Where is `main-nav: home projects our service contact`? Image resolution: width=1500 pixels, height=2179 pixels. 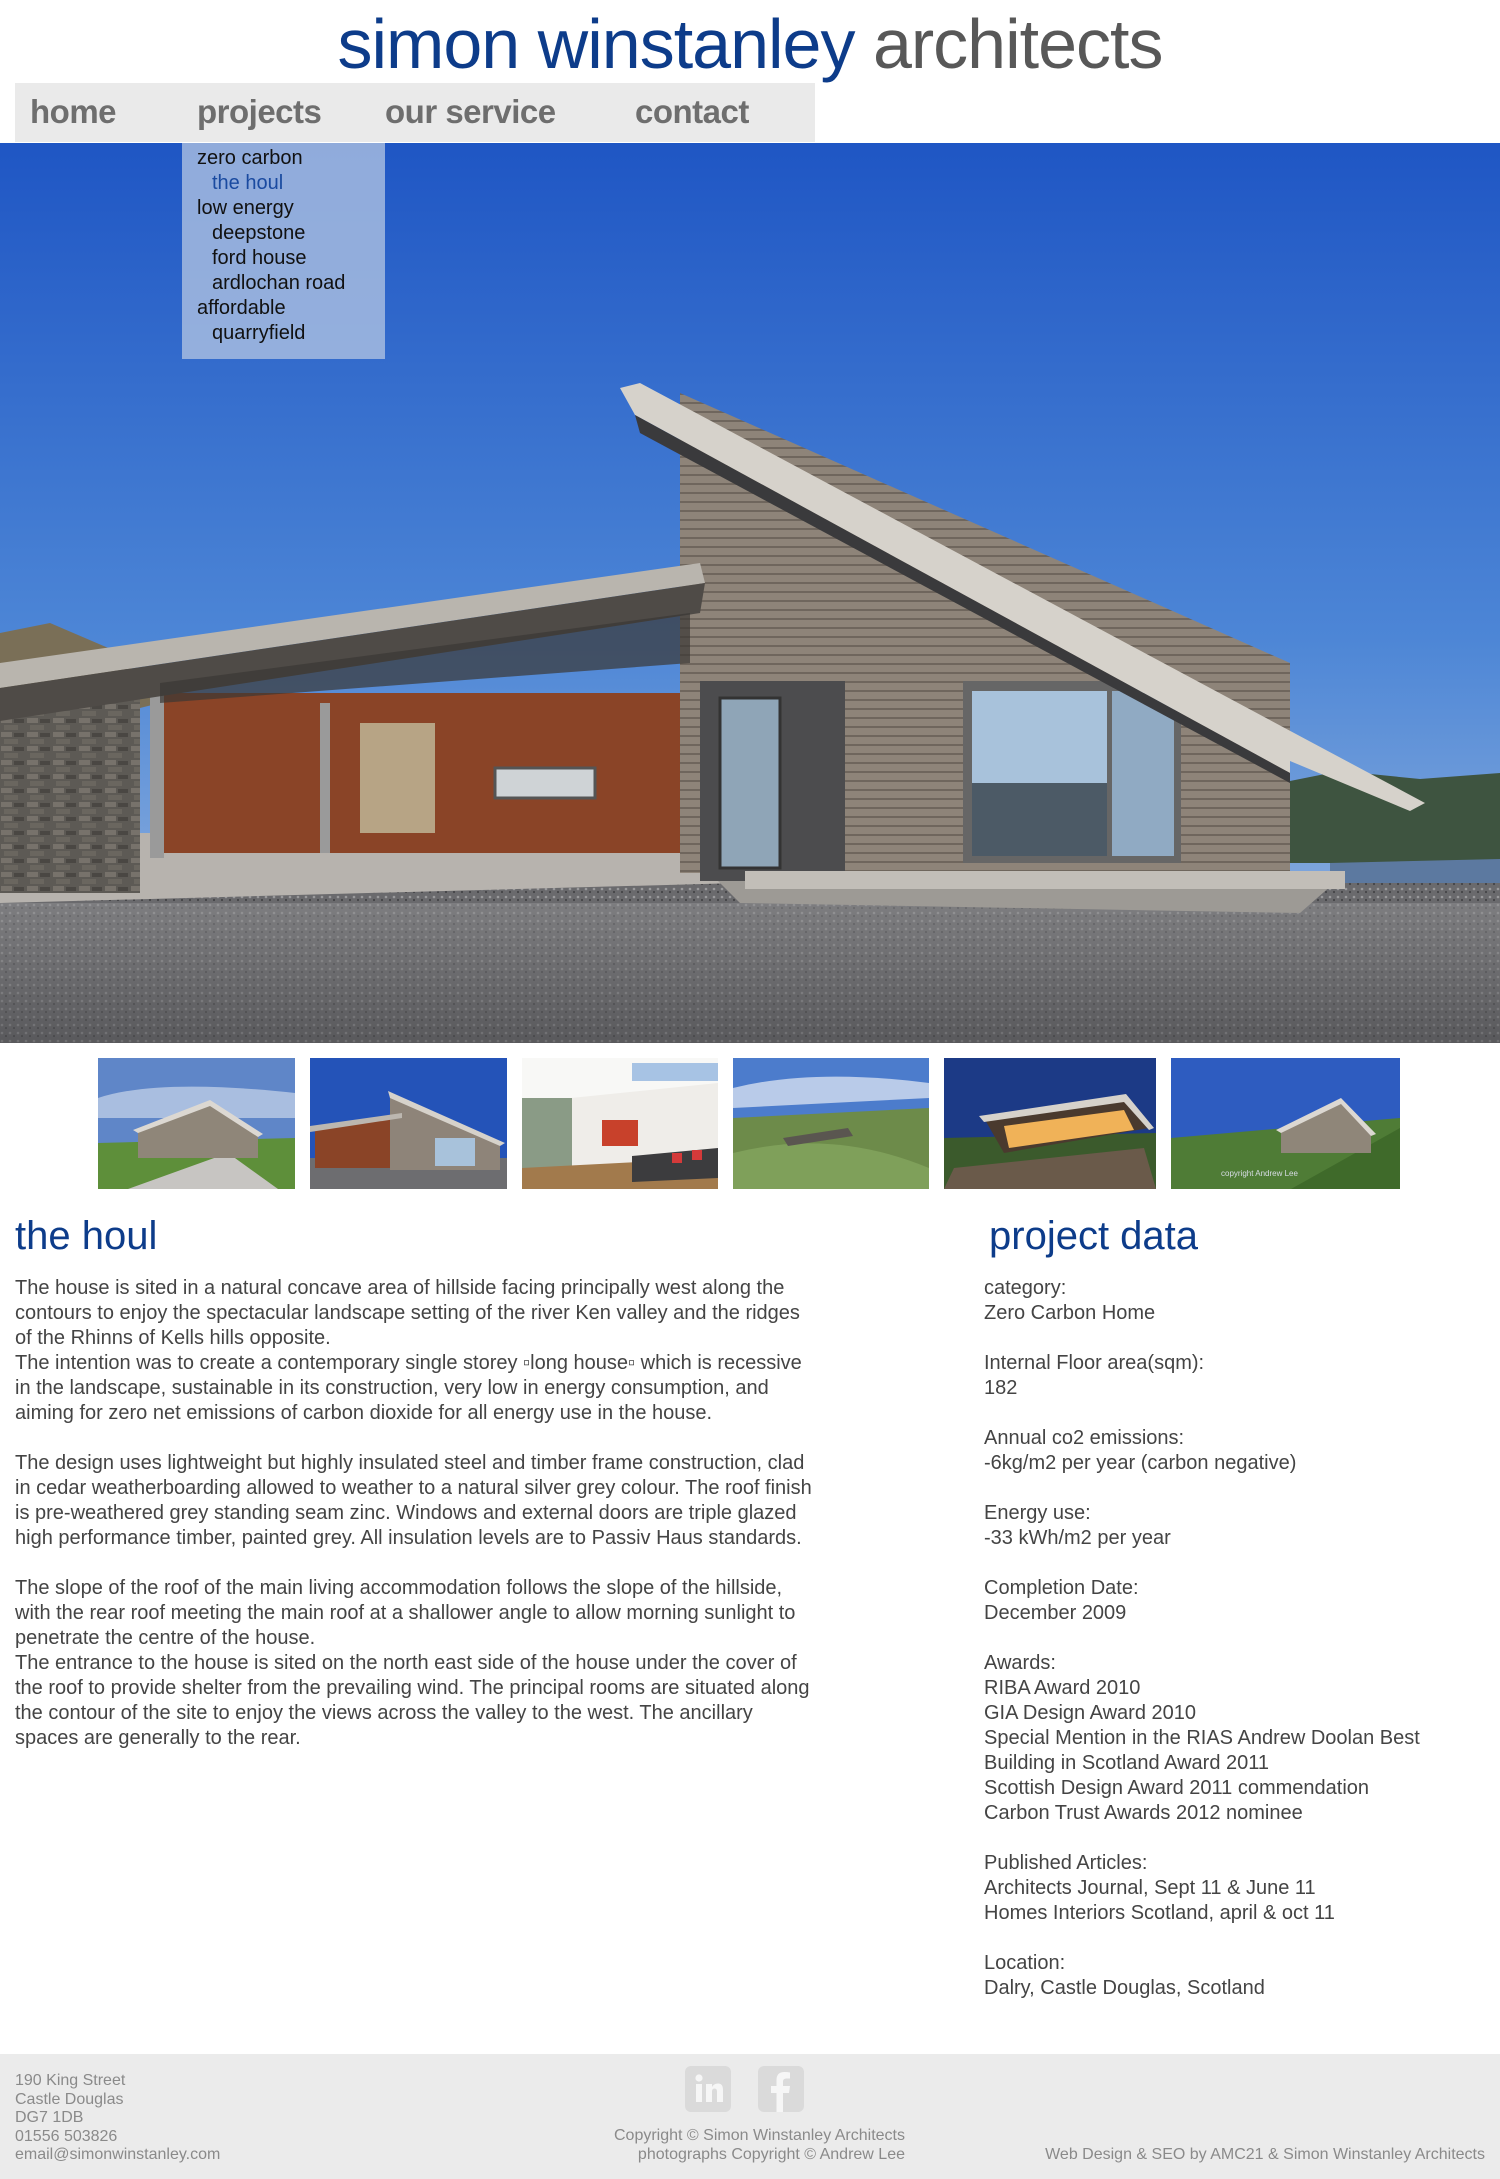
main-nav: home projects our service contact is located at coordinates (415, 112).